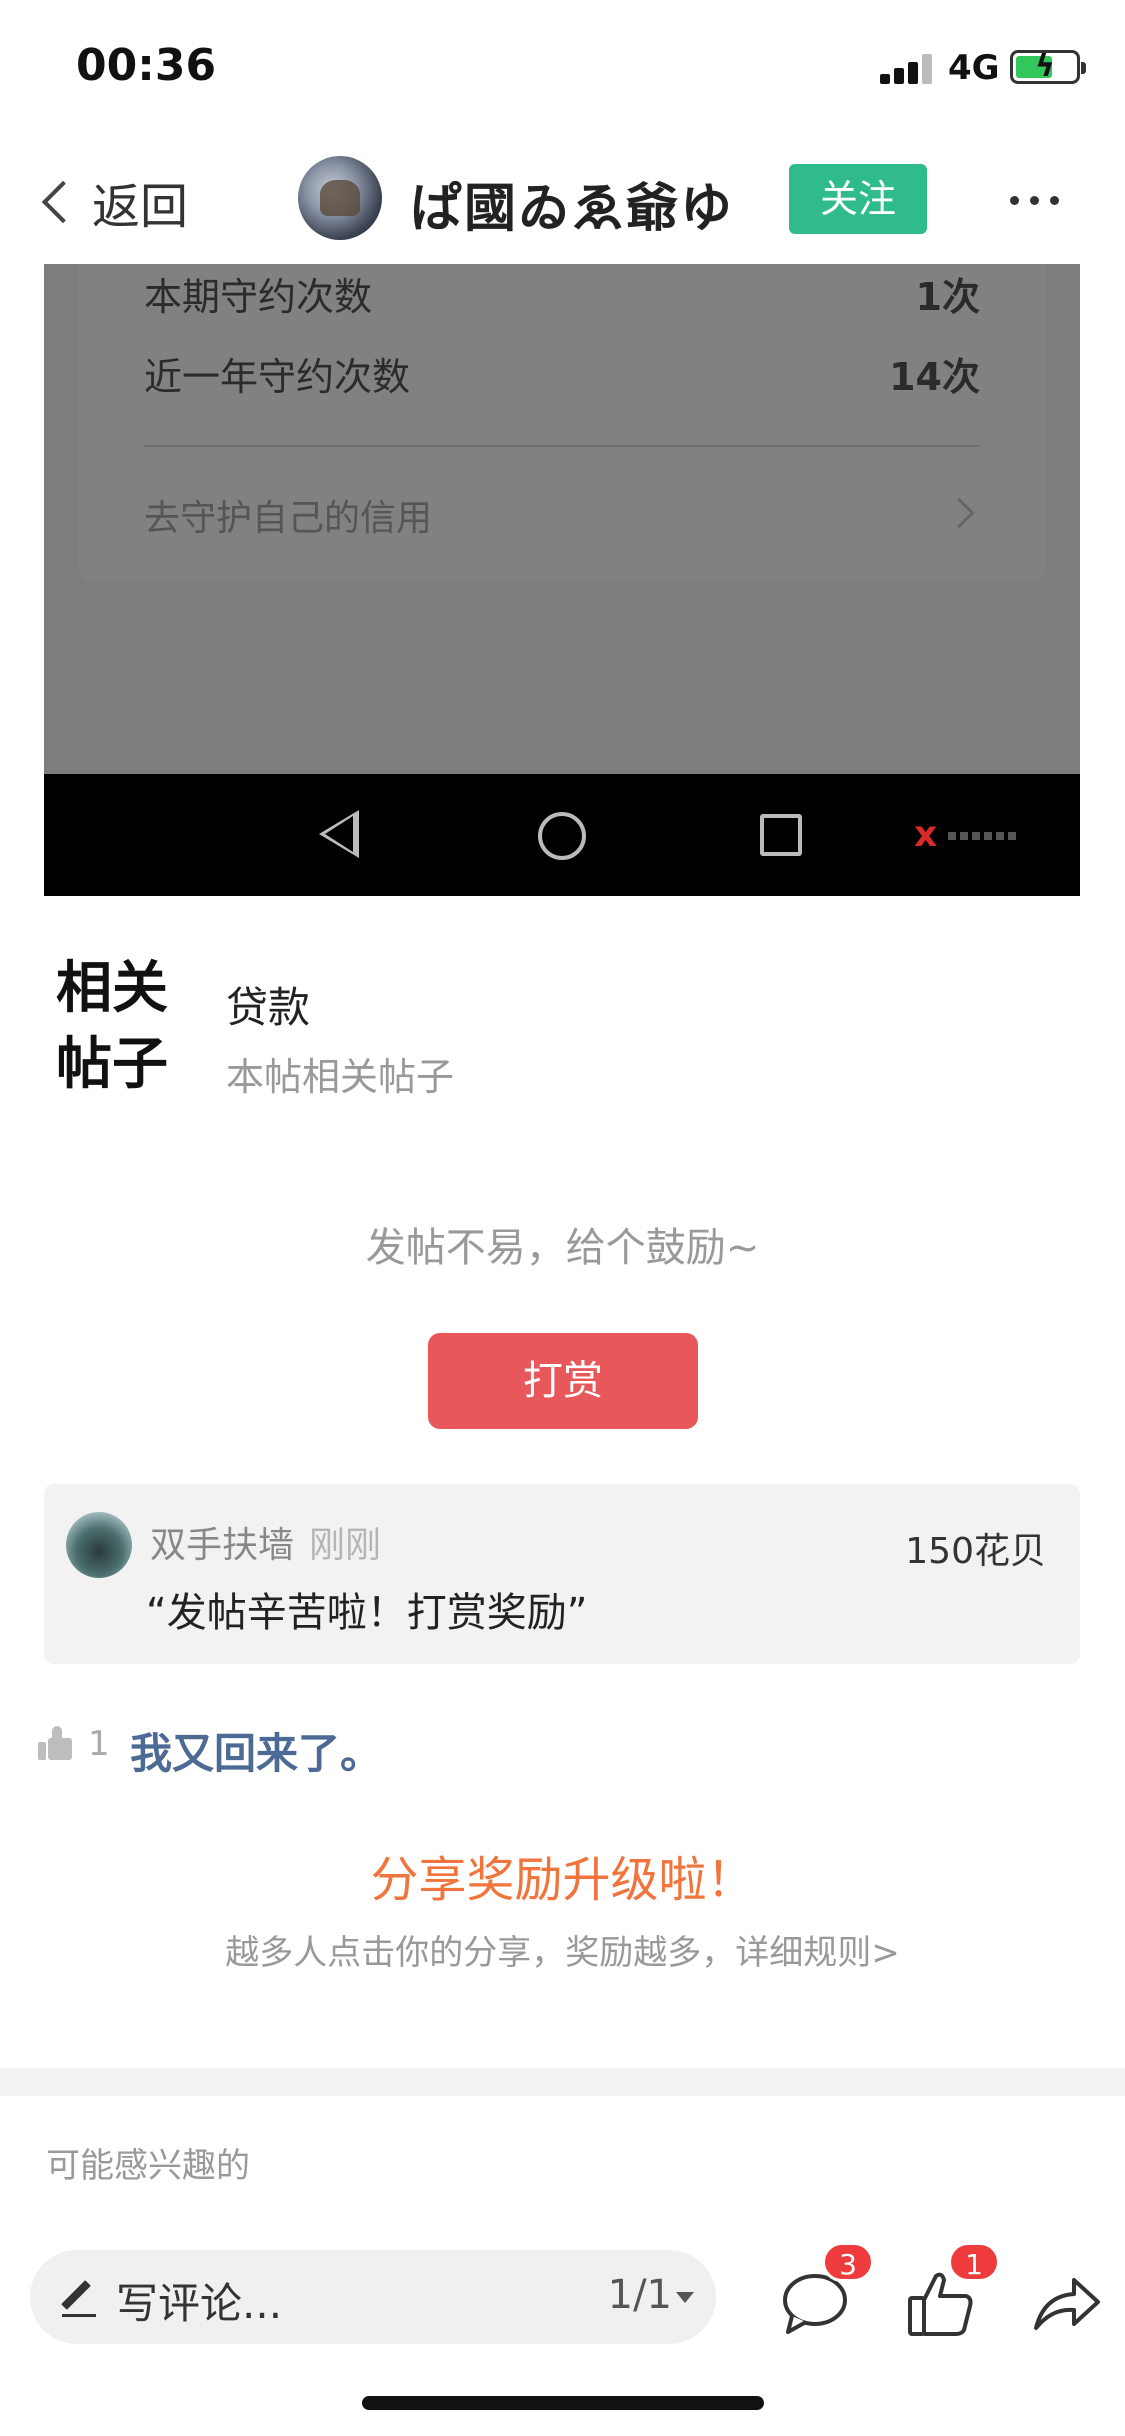  I want to click on status-bar: 00:36 4G ϟ, so click(562, 68).